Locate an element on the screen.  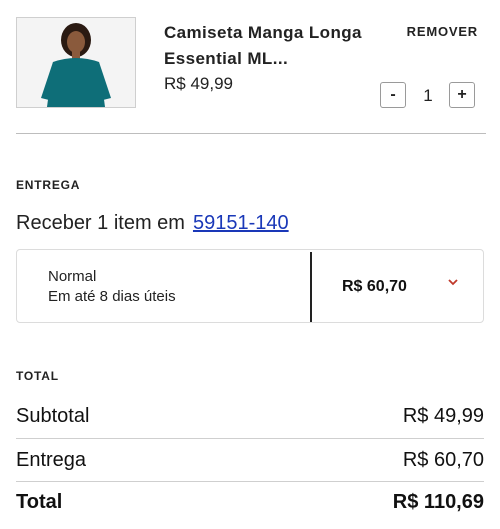
delivery-label: Entrega is located at coordinates (51, 460).